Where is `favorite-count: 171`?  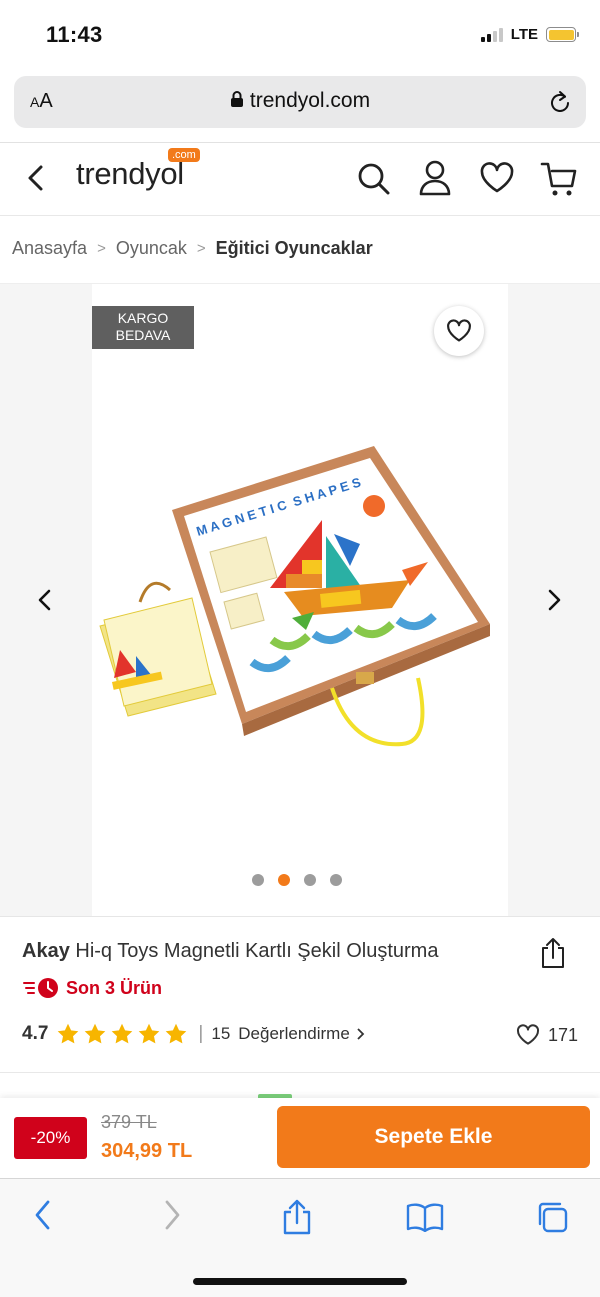
favorite-count: 171 is located at coordinates (547, 1035).